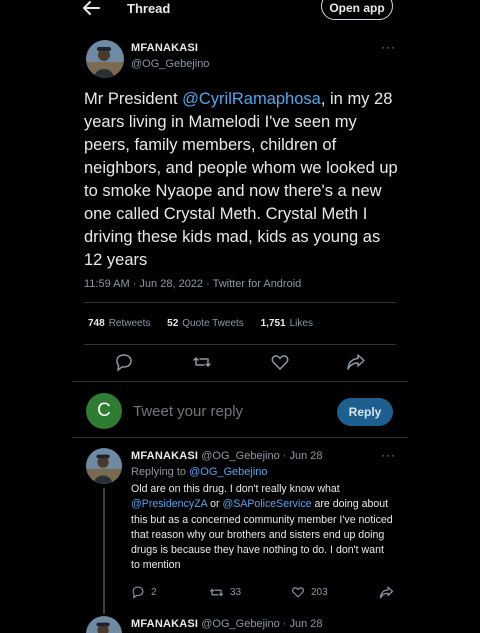  Describe the element at coordinates (319, 592) in the screenshot. I see `reply-likes-count: 203` at that location.